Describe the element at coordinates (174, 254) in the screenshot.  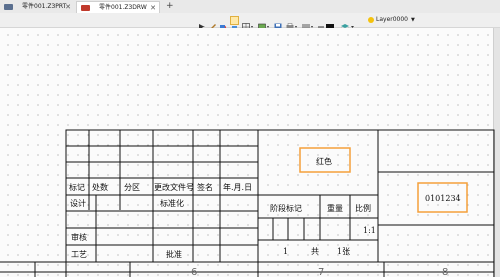
I see `label-approve: 批准` at that location.